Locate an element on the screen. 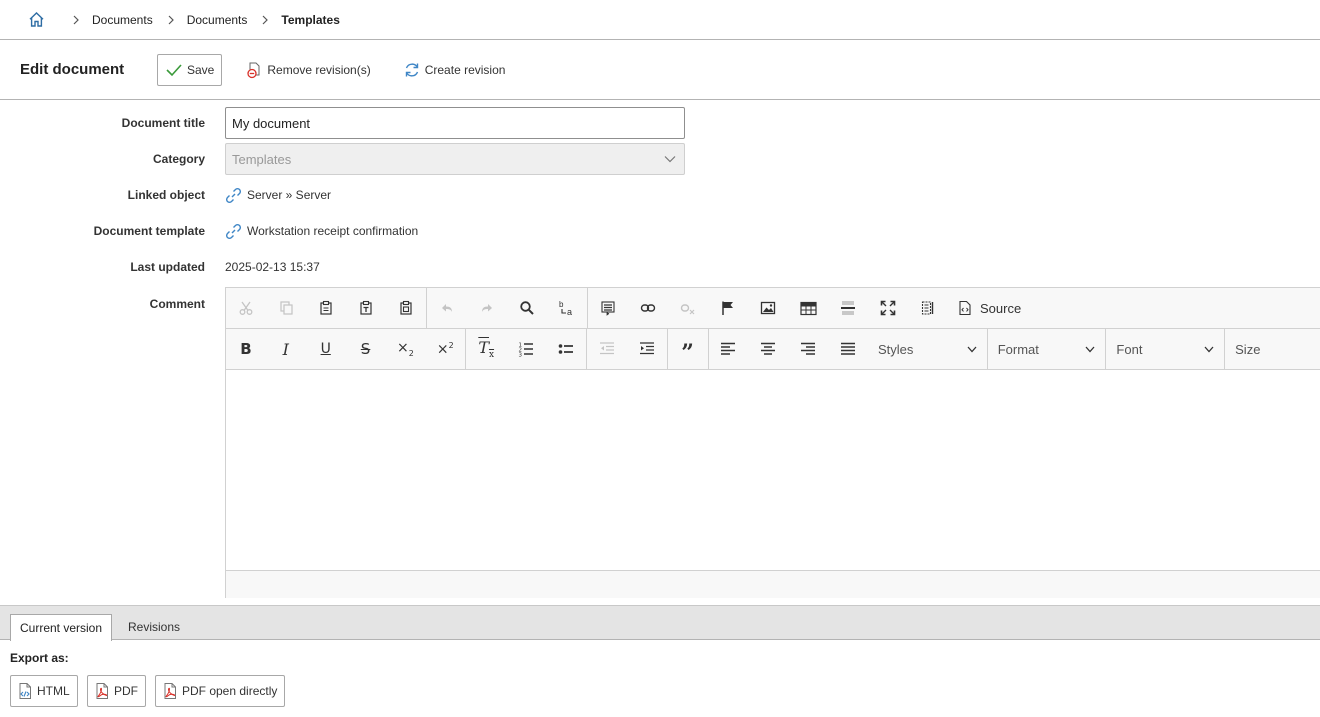 The width and height of the screenshot is (1320, 717). category-select-value: Templates is located at coordinates (262, 159).